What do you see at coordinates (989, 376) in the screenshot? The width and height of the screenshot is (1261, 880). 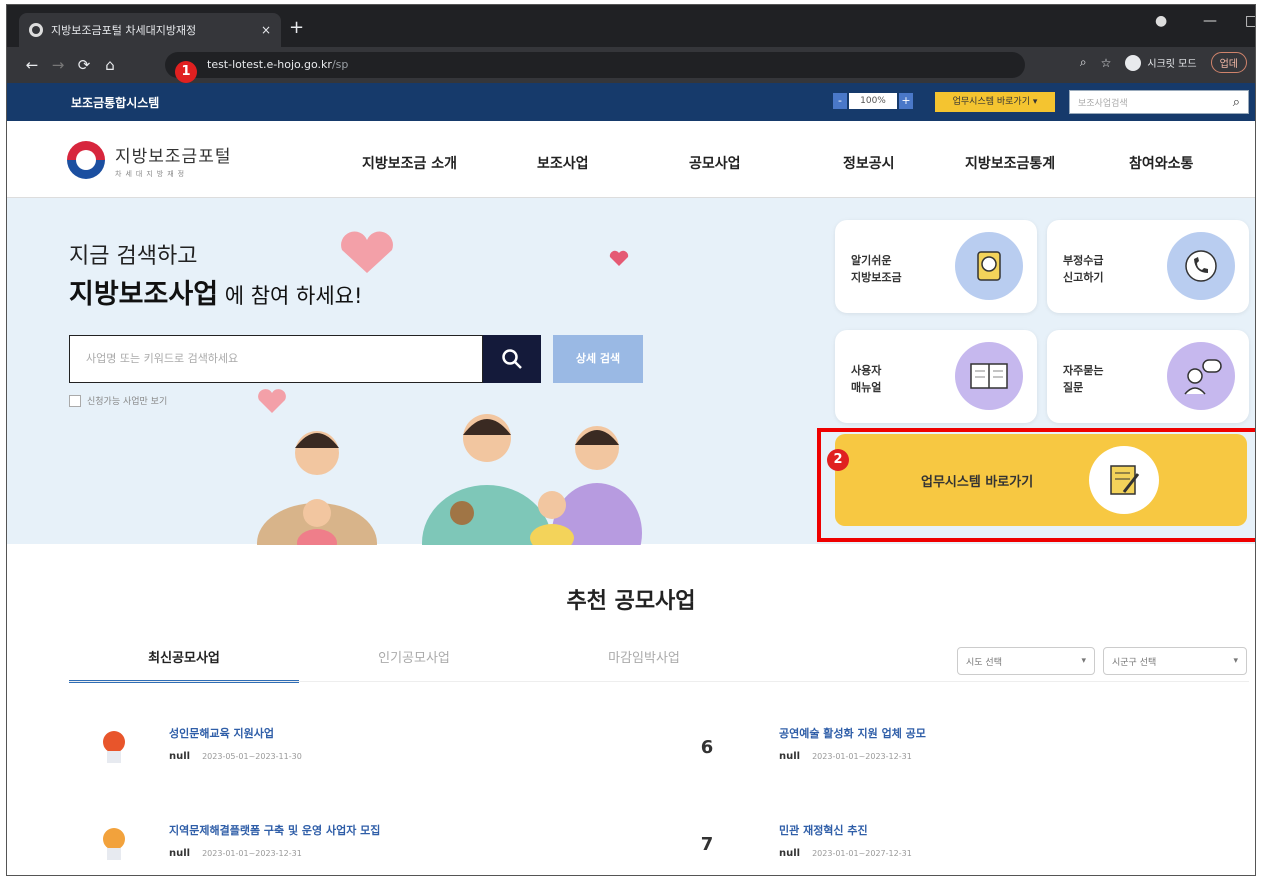 I see `book-icon` at bounding box center [989, 376].